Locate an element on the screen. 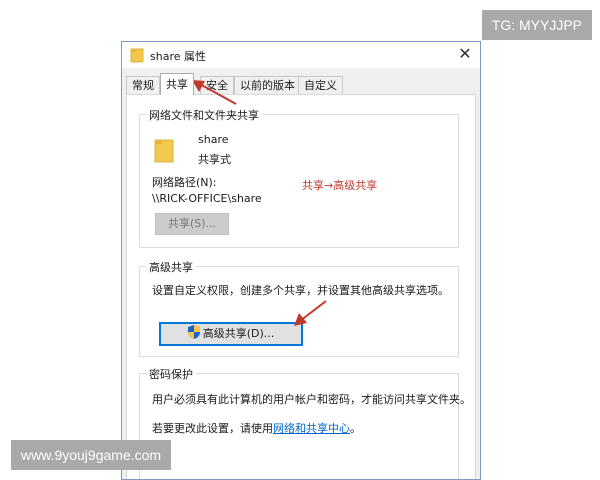 This screenshot has height=480, width=600. close-icon: ✕ is located at coordinates (465, 55).